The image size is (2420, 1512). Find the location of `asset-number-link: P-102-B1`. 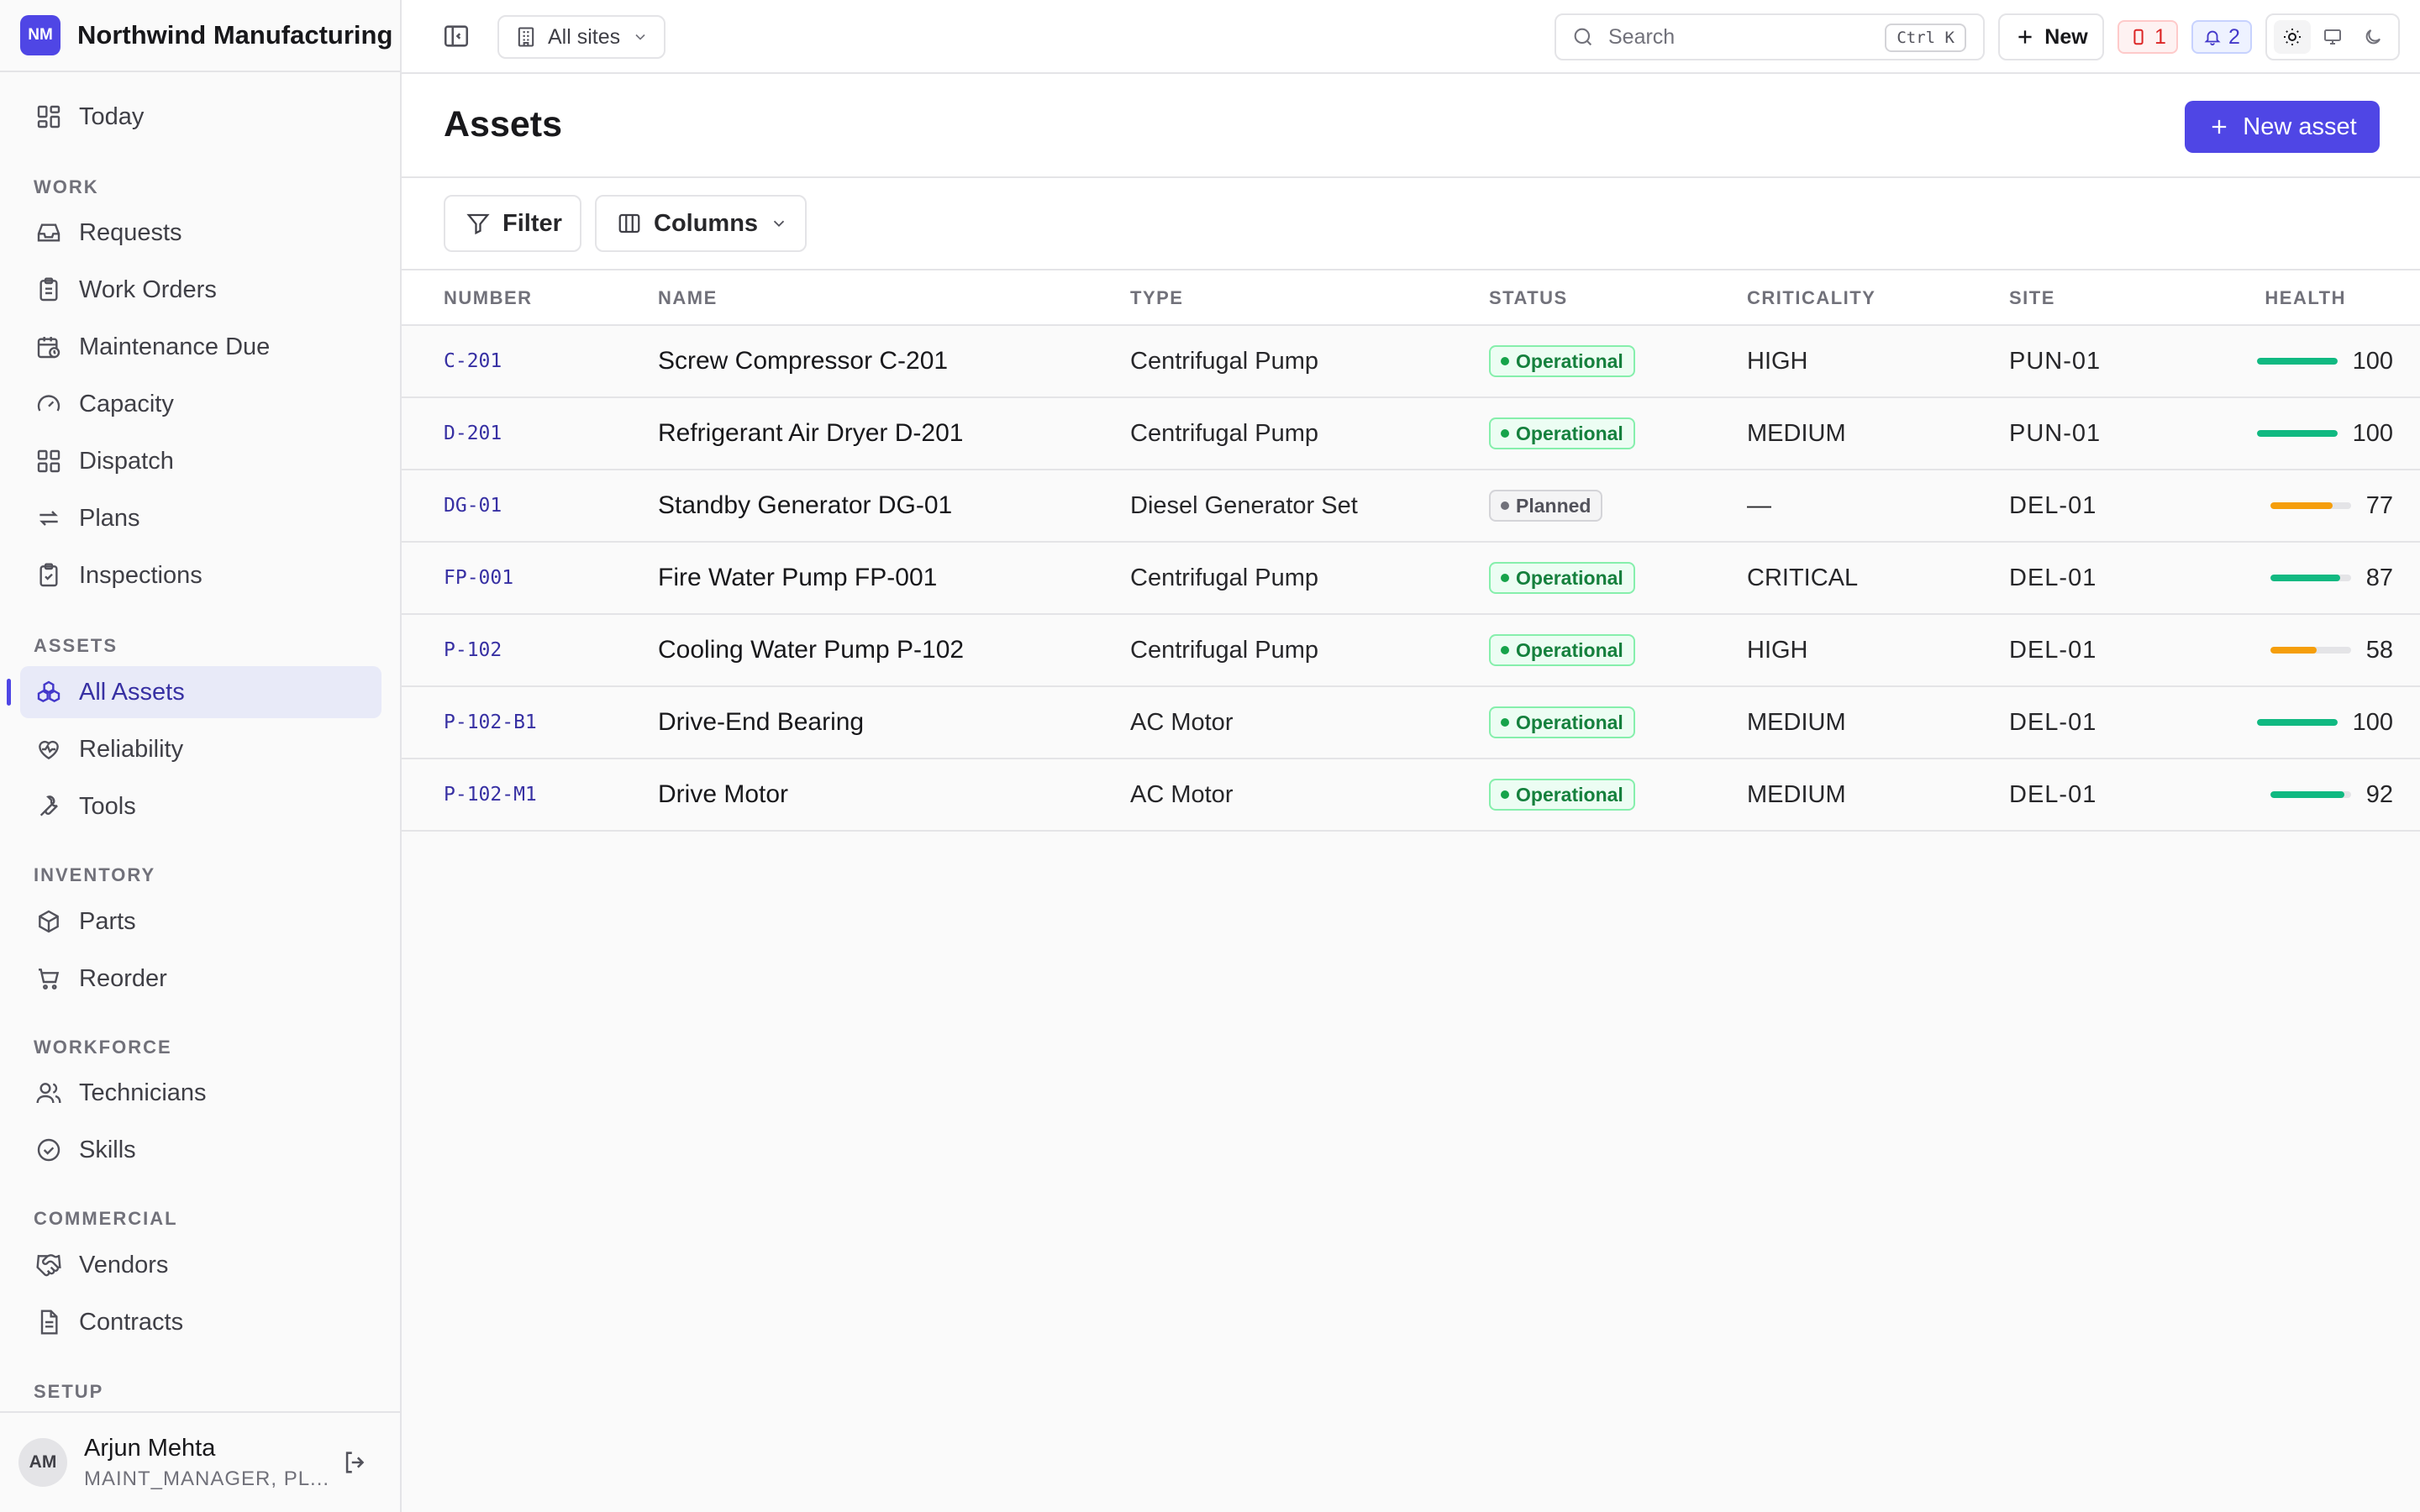

asset-number-link: P-102-B1 is located at coordinates (491, 722).